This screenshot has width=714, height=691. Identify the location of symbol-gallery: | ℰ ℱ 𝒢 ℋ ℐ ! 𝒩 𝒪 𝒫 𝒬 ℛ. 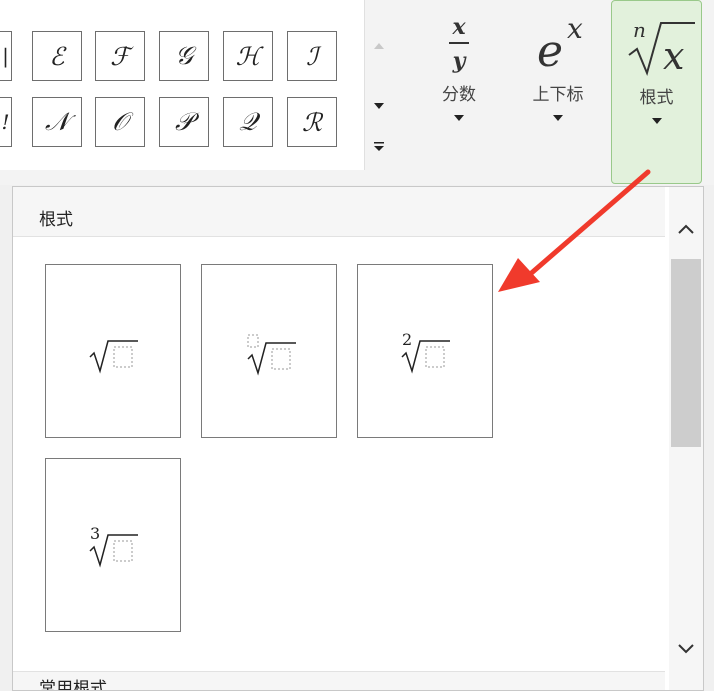
(182, 85).